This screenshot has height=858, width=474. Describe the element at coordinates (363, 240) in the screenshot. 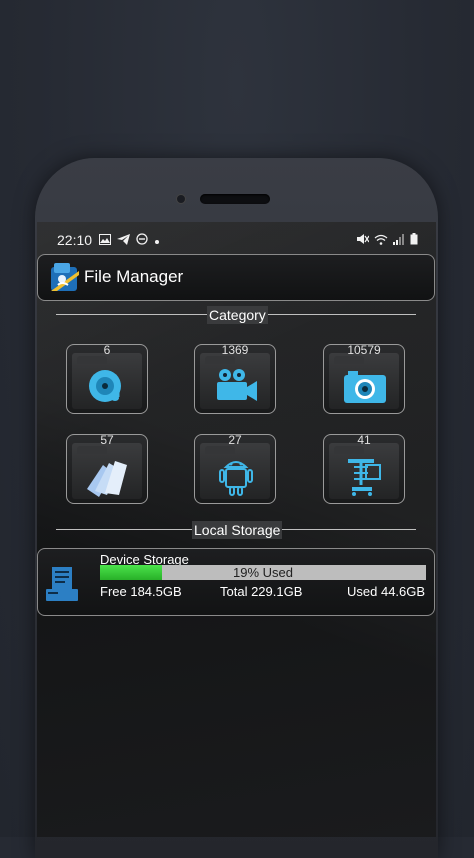

I see `mute-icon` at that location.